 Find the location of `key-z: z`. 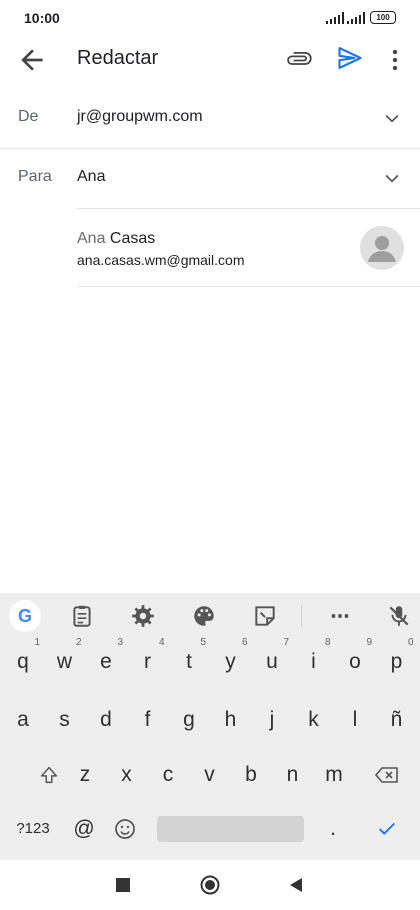

key-z: z is located at coordinates (85, 775).